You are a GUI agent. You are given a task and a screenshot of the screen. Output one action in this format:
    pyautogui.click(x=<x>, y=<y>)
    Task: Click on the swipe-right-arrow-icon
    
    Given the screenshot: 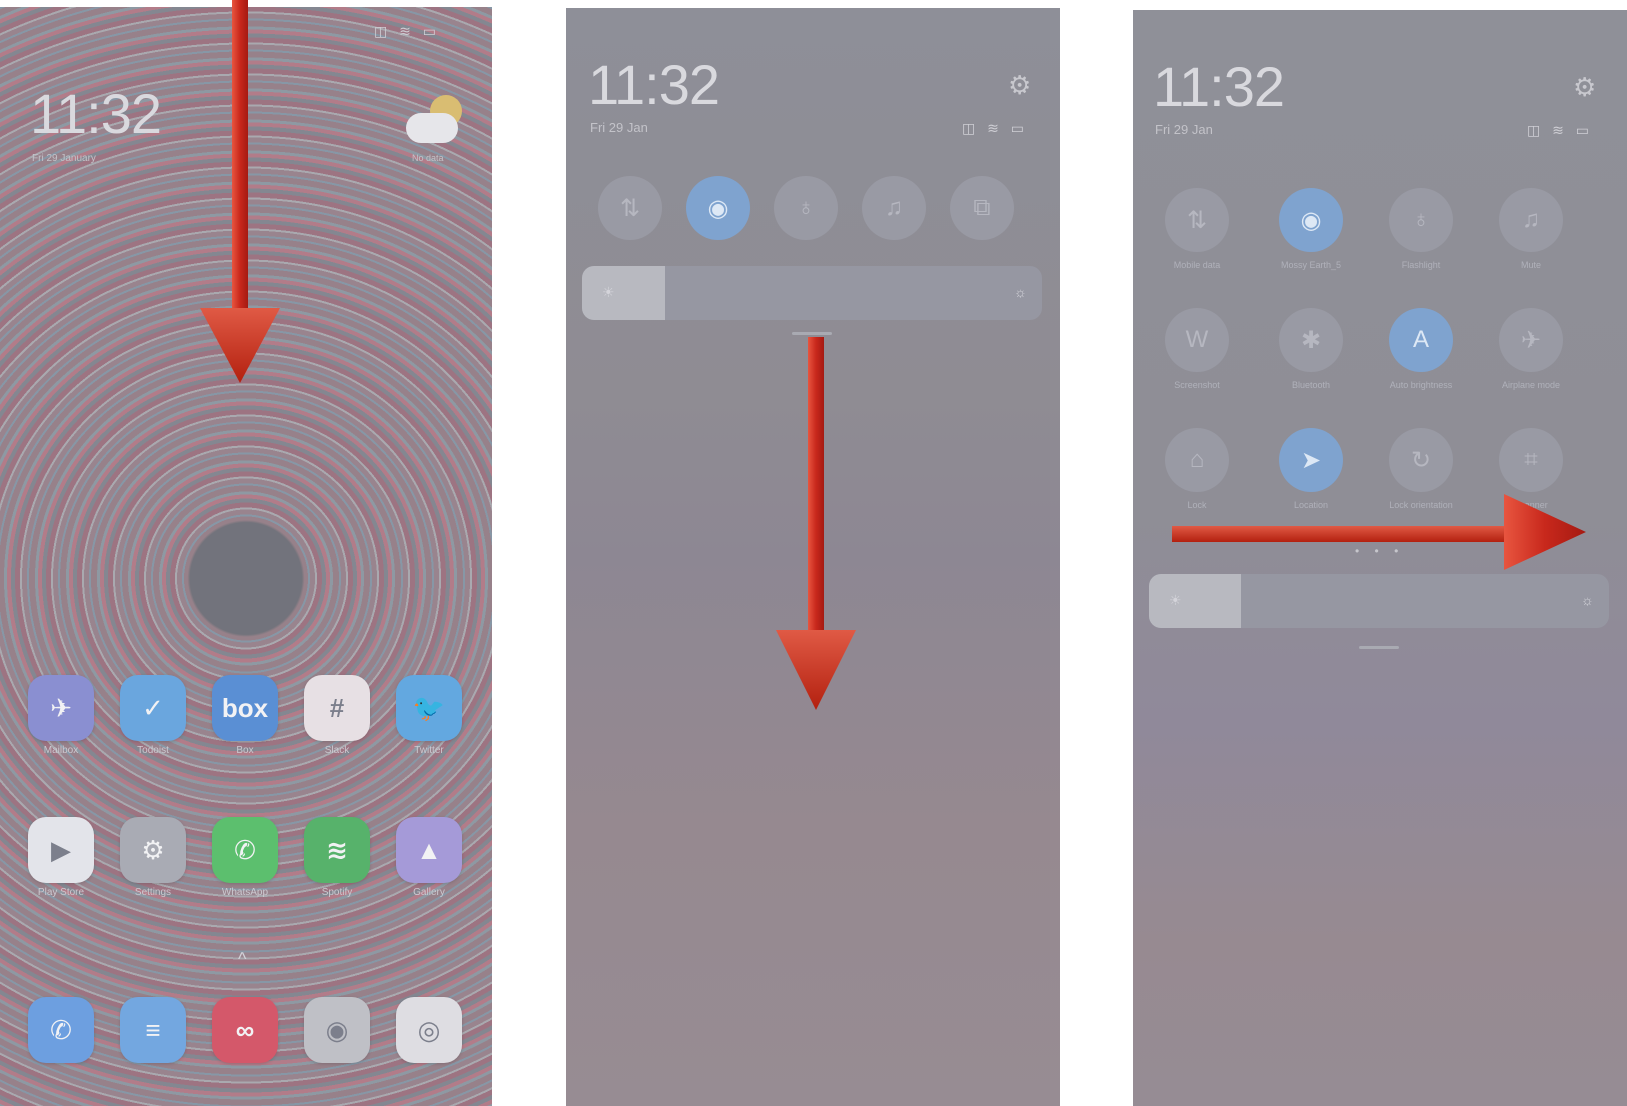 What is the action you would take?
    pyautogui.click(x=1379, y=532)
    